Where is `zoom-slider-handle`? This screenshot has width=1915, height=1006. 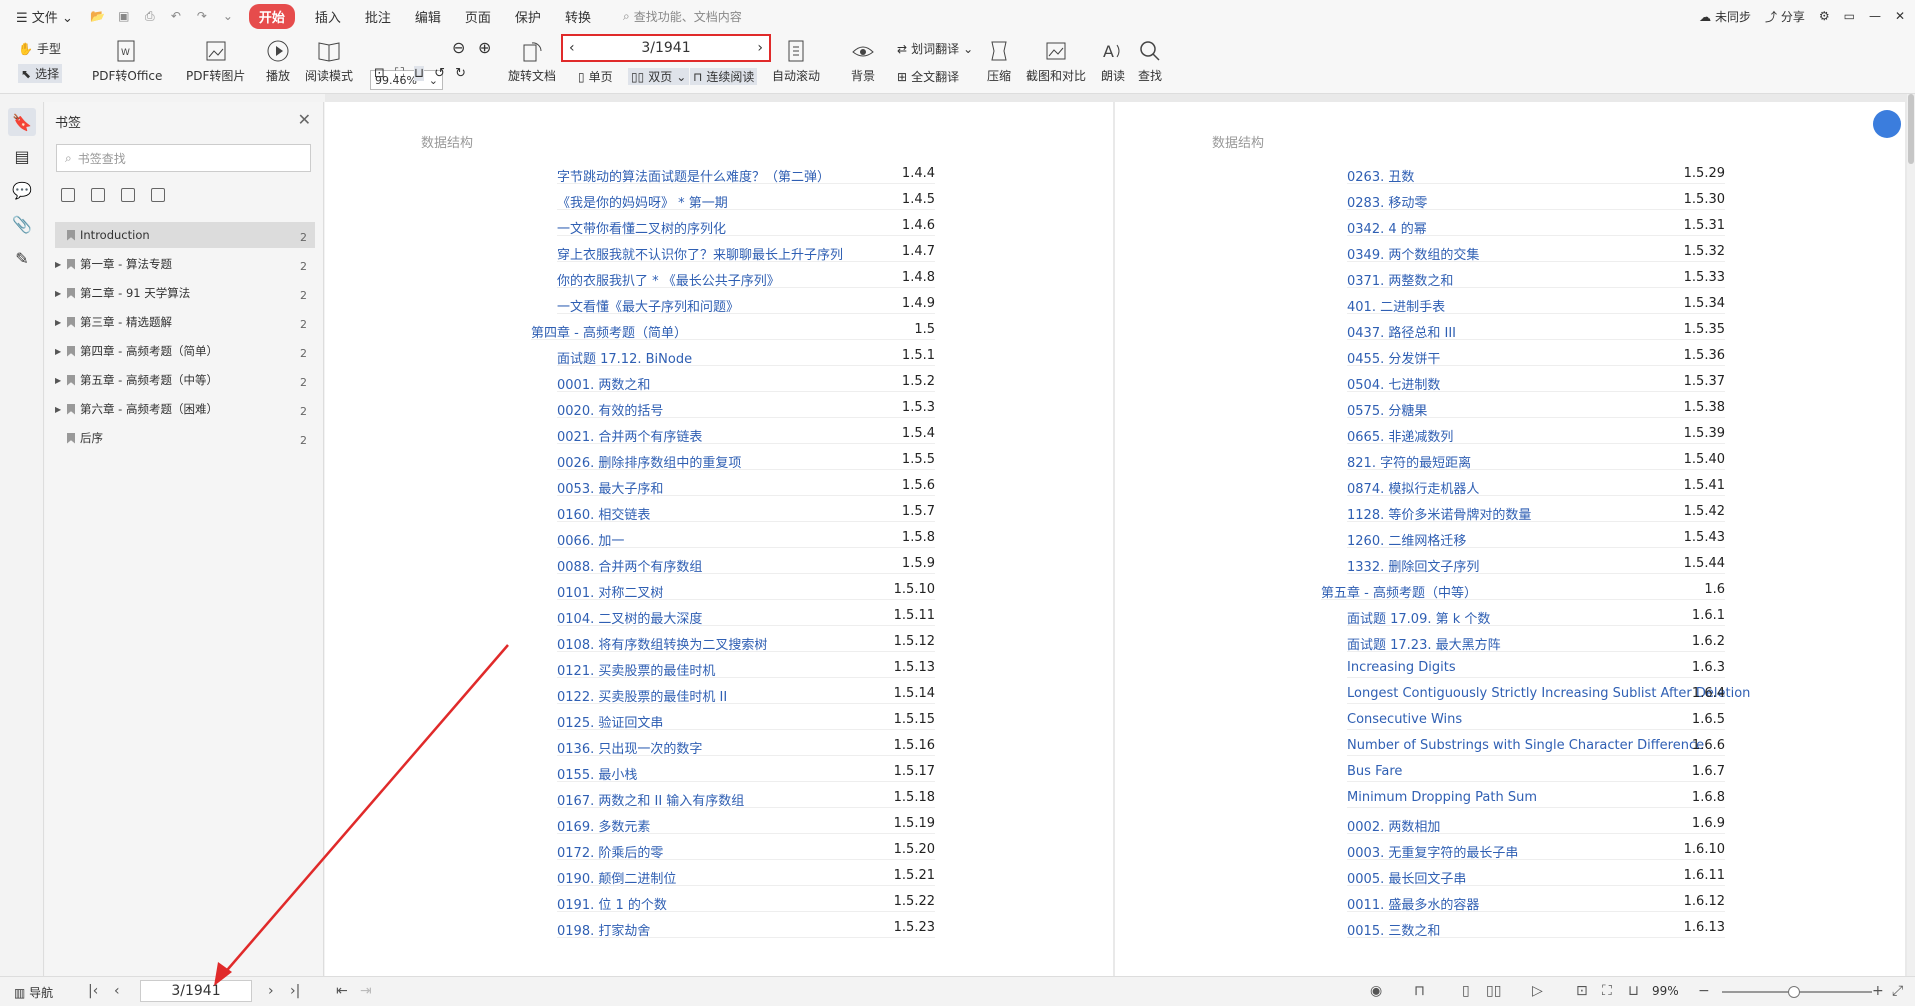 zoom-slider-handle is located at coordinates (1794, 992).